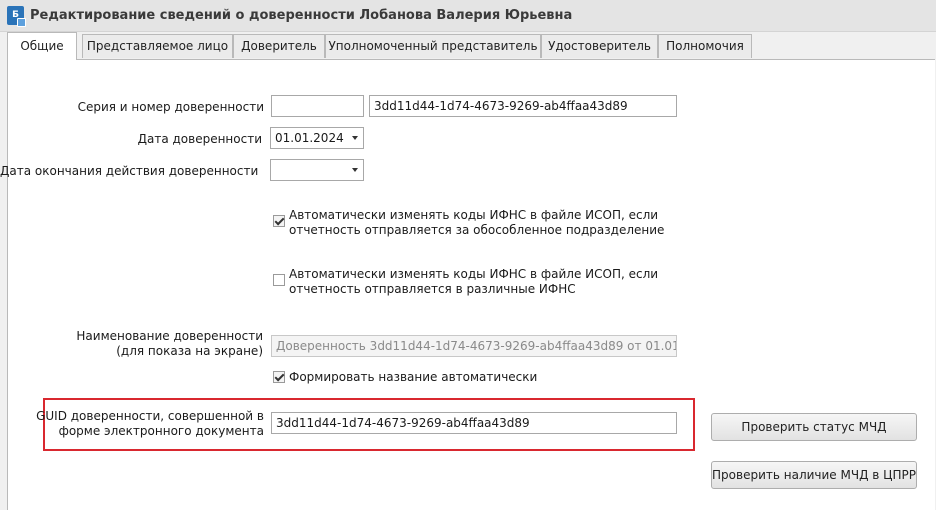  What do you see at coordinates (413, 377) in the screenshot?
I see `auto-name-label: Формировать название автоматически` at bounding box center [413, 377].